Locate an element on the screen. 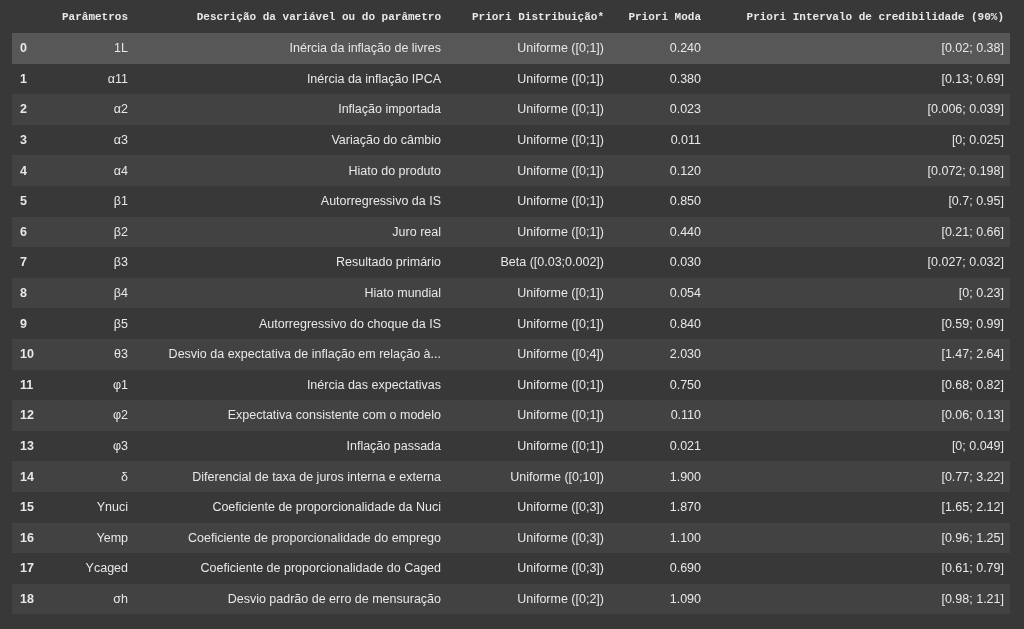 The width and height of the screenshot is (1024, 629). table-cell: [0; 0.23] is located at coordinates (858, 293).